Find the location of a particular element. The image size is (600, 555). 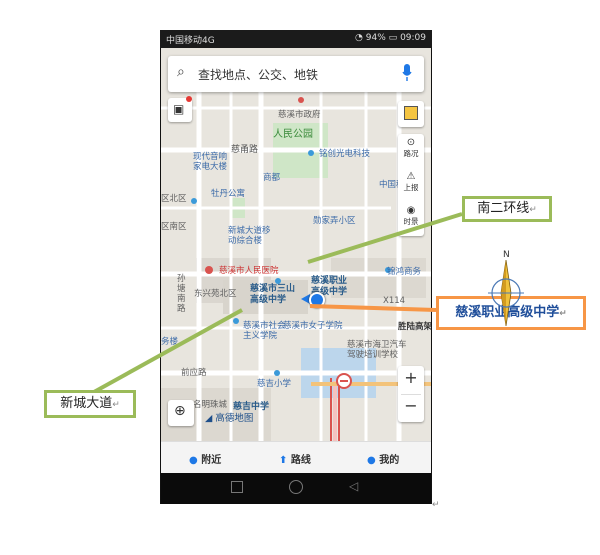

school-pointer is located at coordinates (373, 308).